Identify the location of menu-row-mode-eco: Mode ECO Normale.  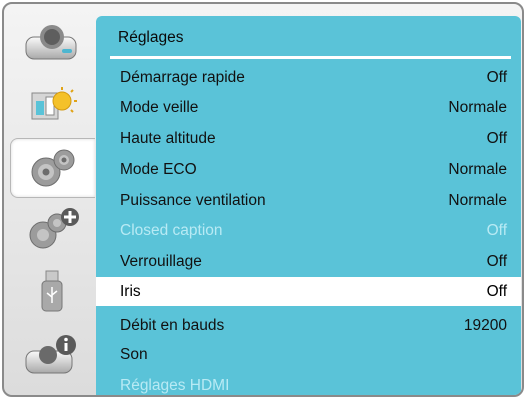
(308, 169).